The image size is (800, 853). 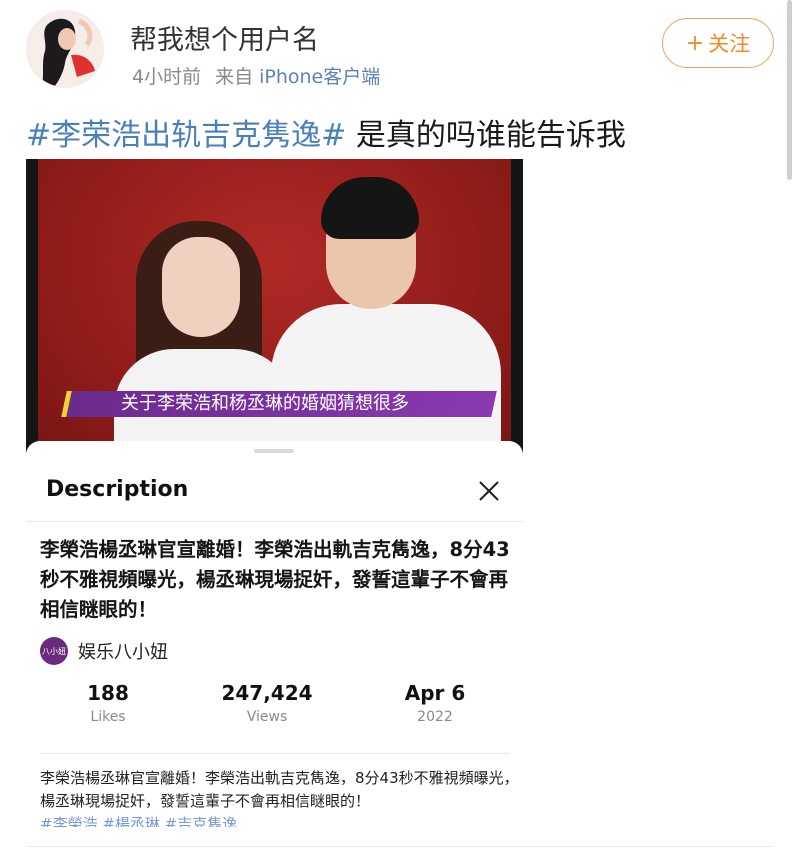 What do you see at coordinates (108, 693) in the screenshot?
I see `likes-count: 188` at bounding box center [108, 693].